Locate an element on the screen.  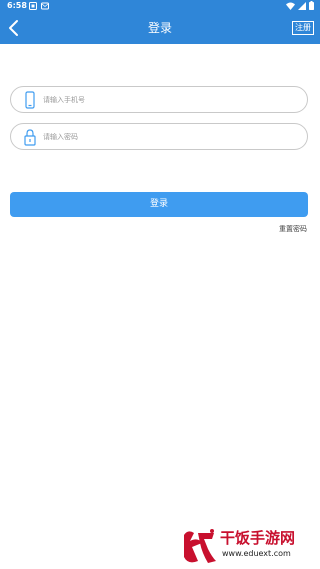
watermark-logo-icon is located at coordinates (200, 546).